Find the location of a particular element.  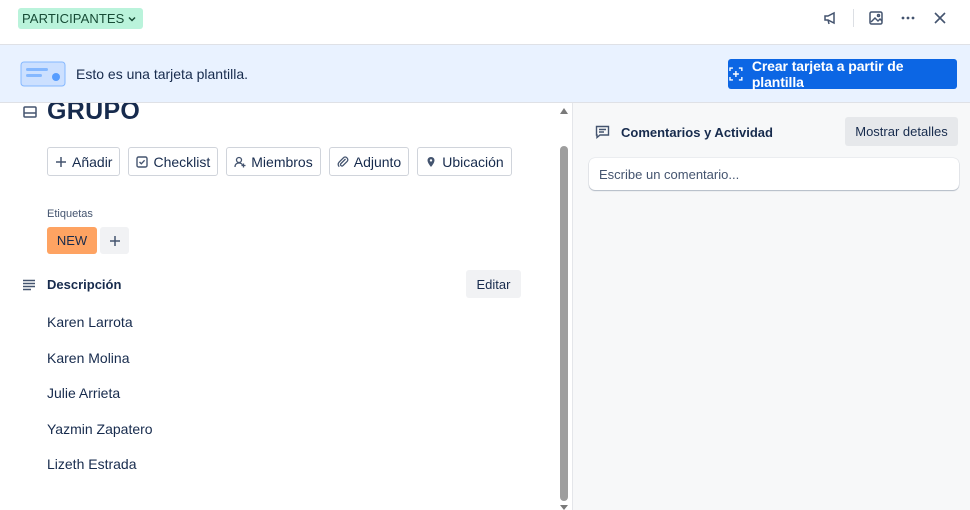

scroll-thumb is located at coordinates (564, 323).